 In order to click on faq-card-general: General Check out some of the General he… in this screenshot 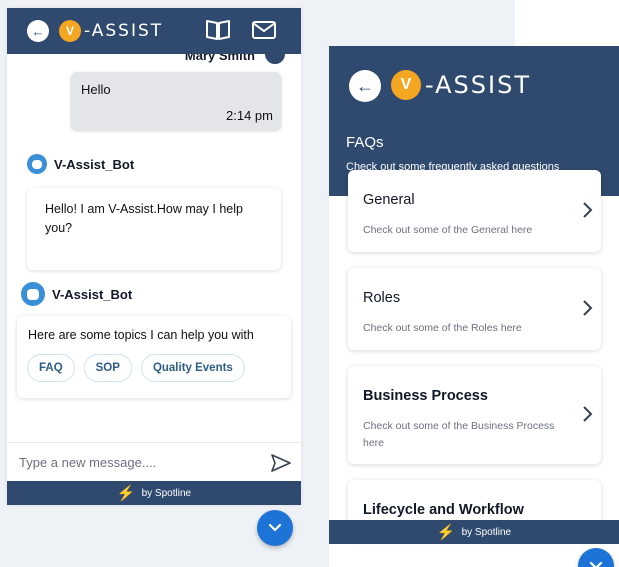, I will do `click(474, 211)`.